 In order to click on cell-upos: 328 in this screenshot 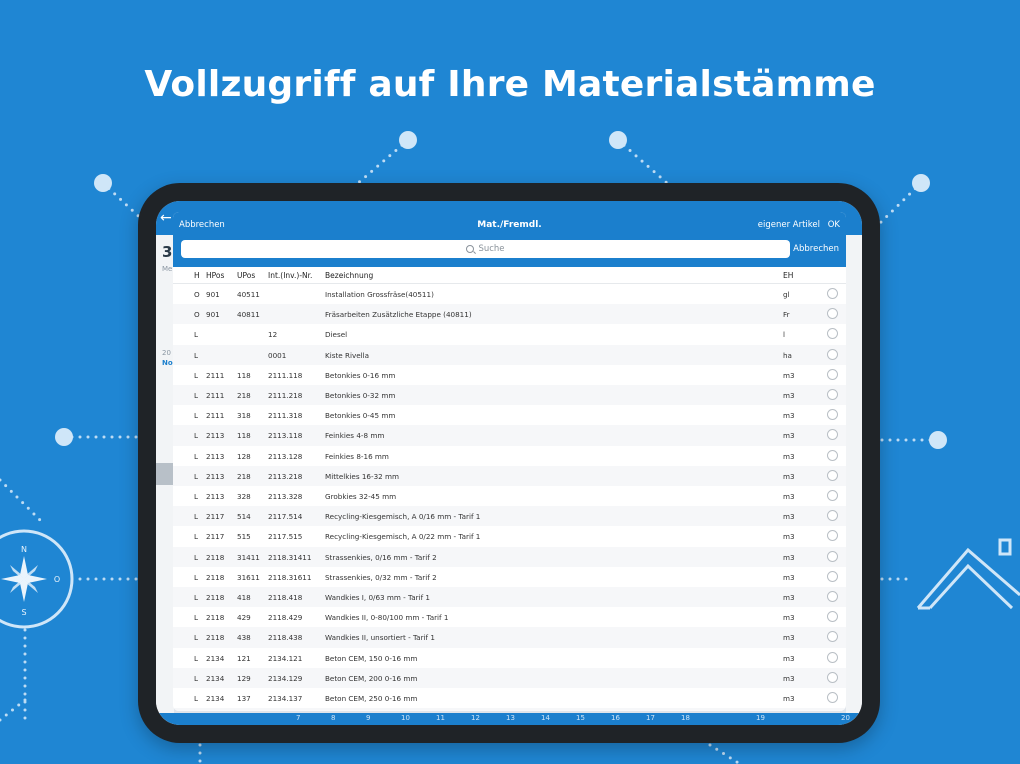, I will do `click(244, 496)`.